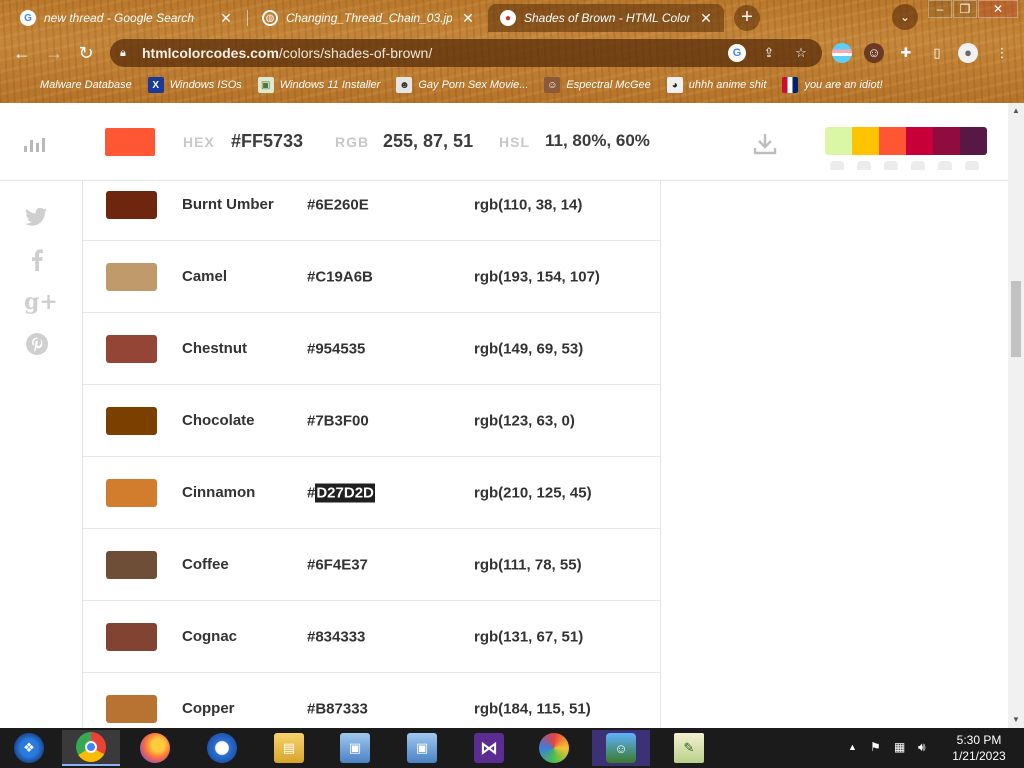 This screenshot has height=768, width=1024. Describe the element at coordinates (979, 748) in the screenshot. I see `system-clock: 5:30 PM 1/21/2023` at that location.